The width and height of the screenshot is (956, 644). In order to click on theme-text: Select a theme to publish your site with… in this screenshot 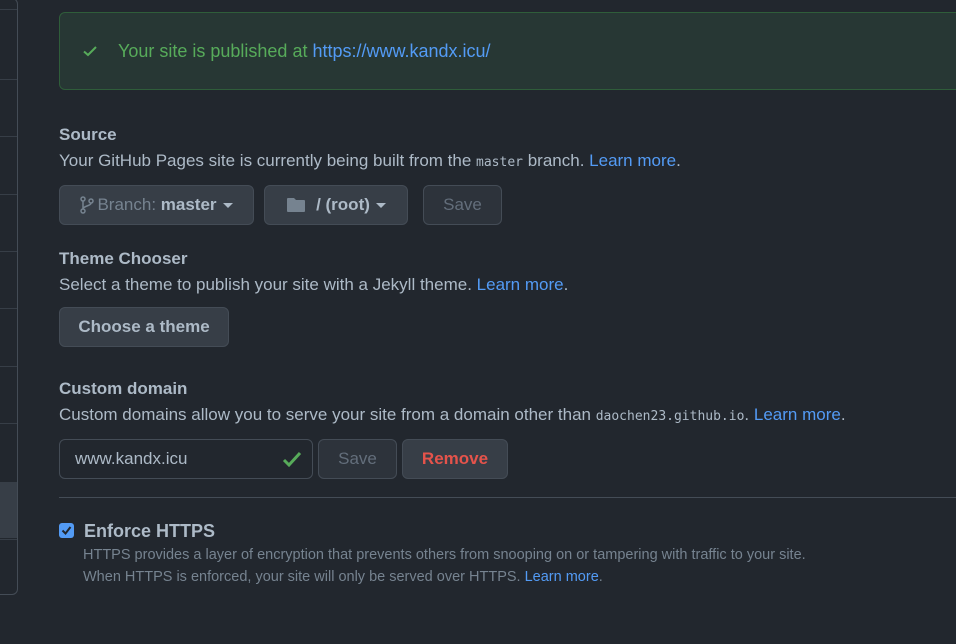, I will do `click(268, 284)`.